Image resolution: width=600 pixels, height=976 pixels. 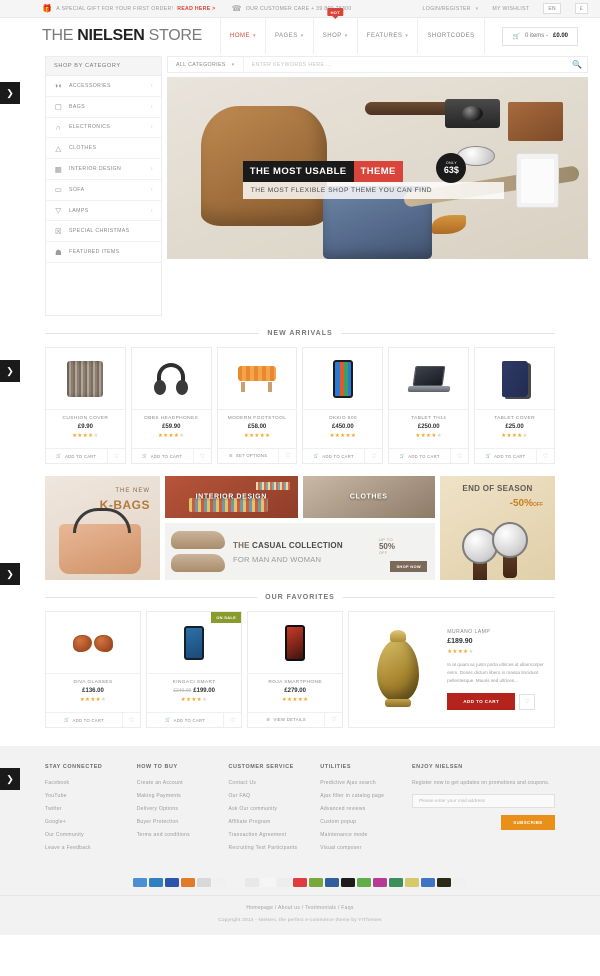 What do you see at coordinates (540, 36) in the screenshot?
I see `cart-button: 🛒 0 items - £0.00` at bounding box center [540, 36].